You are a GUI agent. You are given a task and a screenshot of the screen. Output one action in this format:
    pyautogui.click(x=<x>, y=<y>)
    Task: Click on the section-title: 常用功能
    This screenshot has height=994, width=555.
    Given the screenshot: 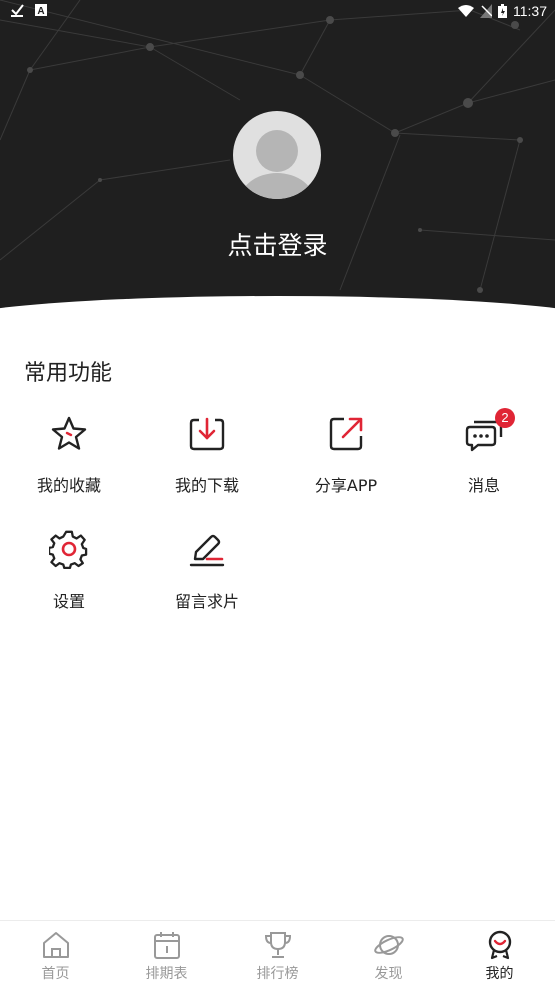 What is the action you would take?
    pyautogui.click(x=68, y=373)
    